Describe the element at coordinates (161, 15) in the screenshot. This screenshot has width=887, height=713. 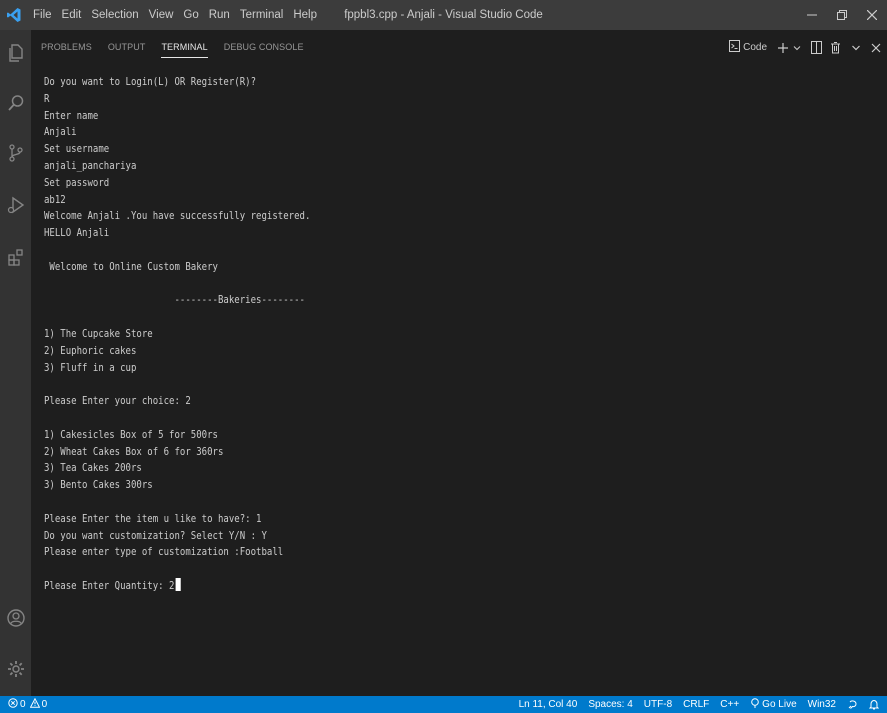
I see `menu-item-view: View` at that location.